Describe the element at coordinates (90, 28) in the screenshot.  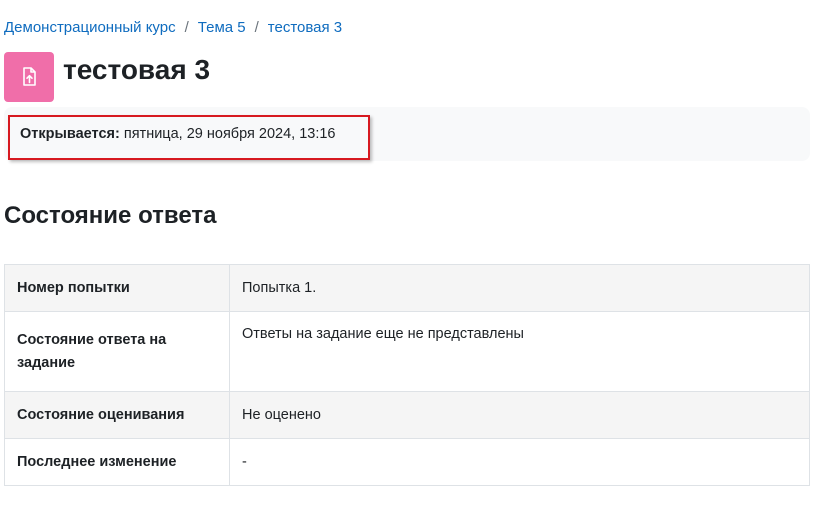
I see `breadcrumb-course: Демонстрационный курс` at that location.